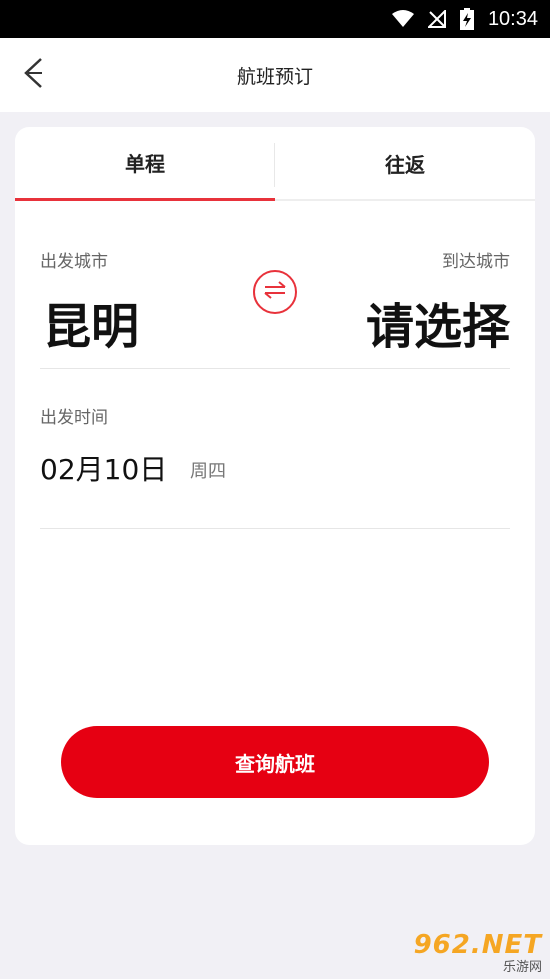  I want to click on depart-city-label: 出发城市, so click(74, 262).